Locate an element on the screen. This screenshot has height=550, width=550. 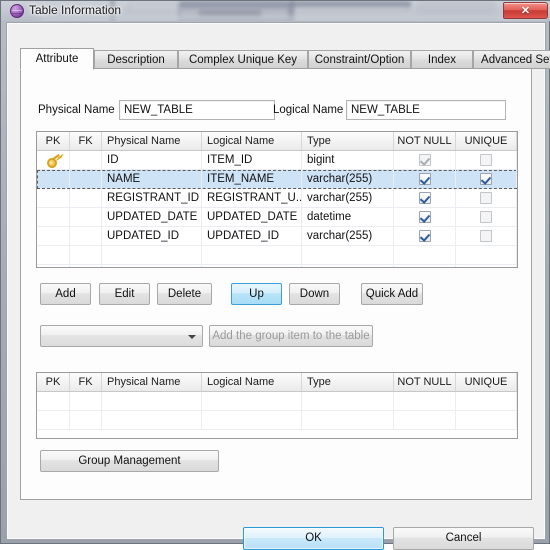
cell-type: varchar(255) is located at coordinates (348, 236).